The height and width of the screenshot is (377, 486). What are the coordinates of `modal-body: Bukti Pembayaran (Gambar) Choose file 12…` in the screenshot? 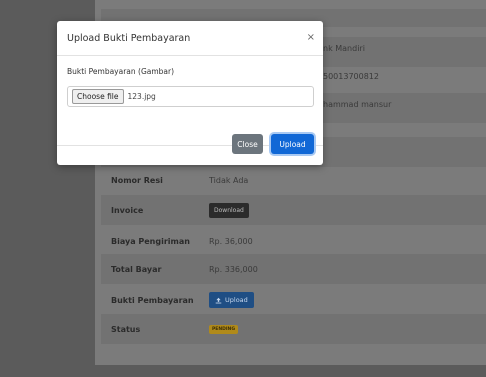 It's located at (190, 87).